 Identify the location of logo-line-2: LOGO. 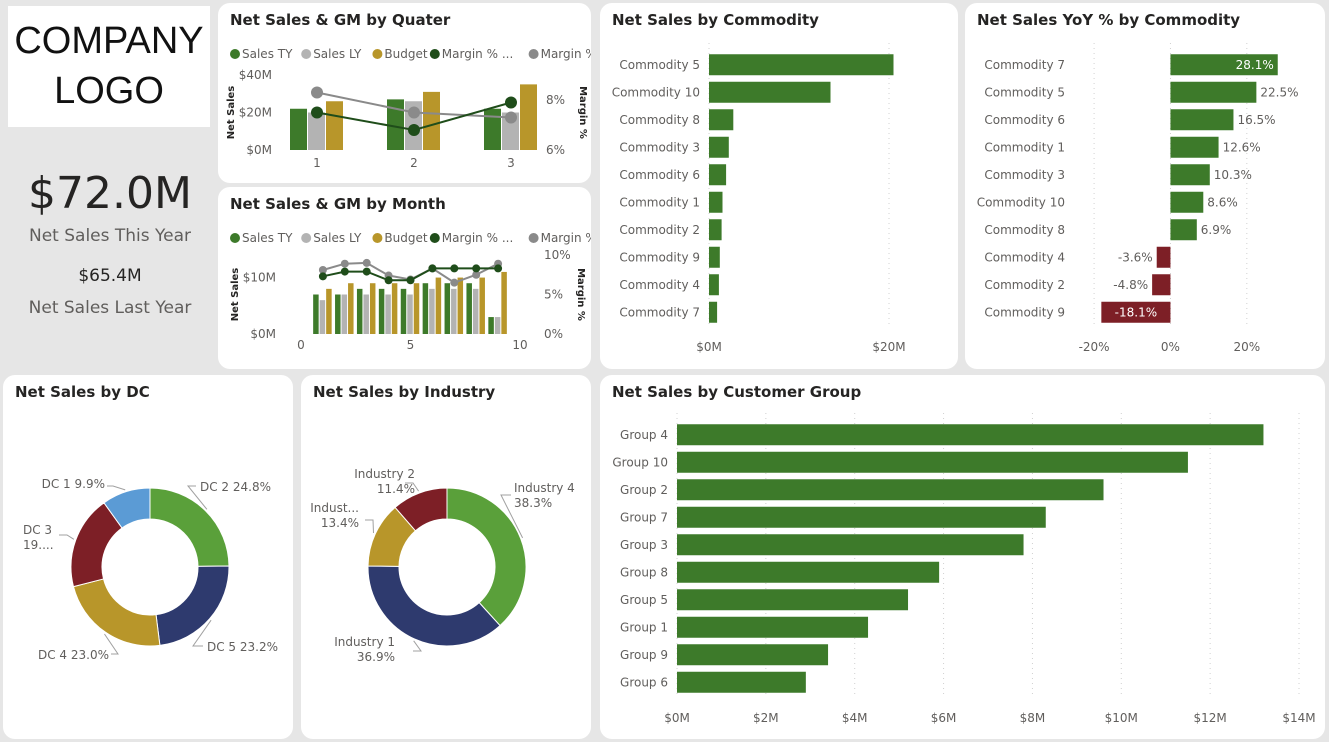
(109, 91).